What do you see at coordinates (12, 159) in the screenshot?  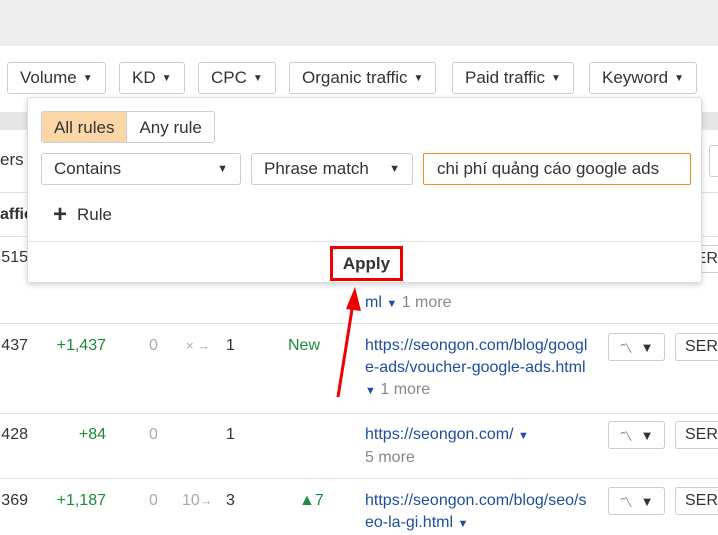 I see `header-partial: ers` at bounding box center [12, 159].